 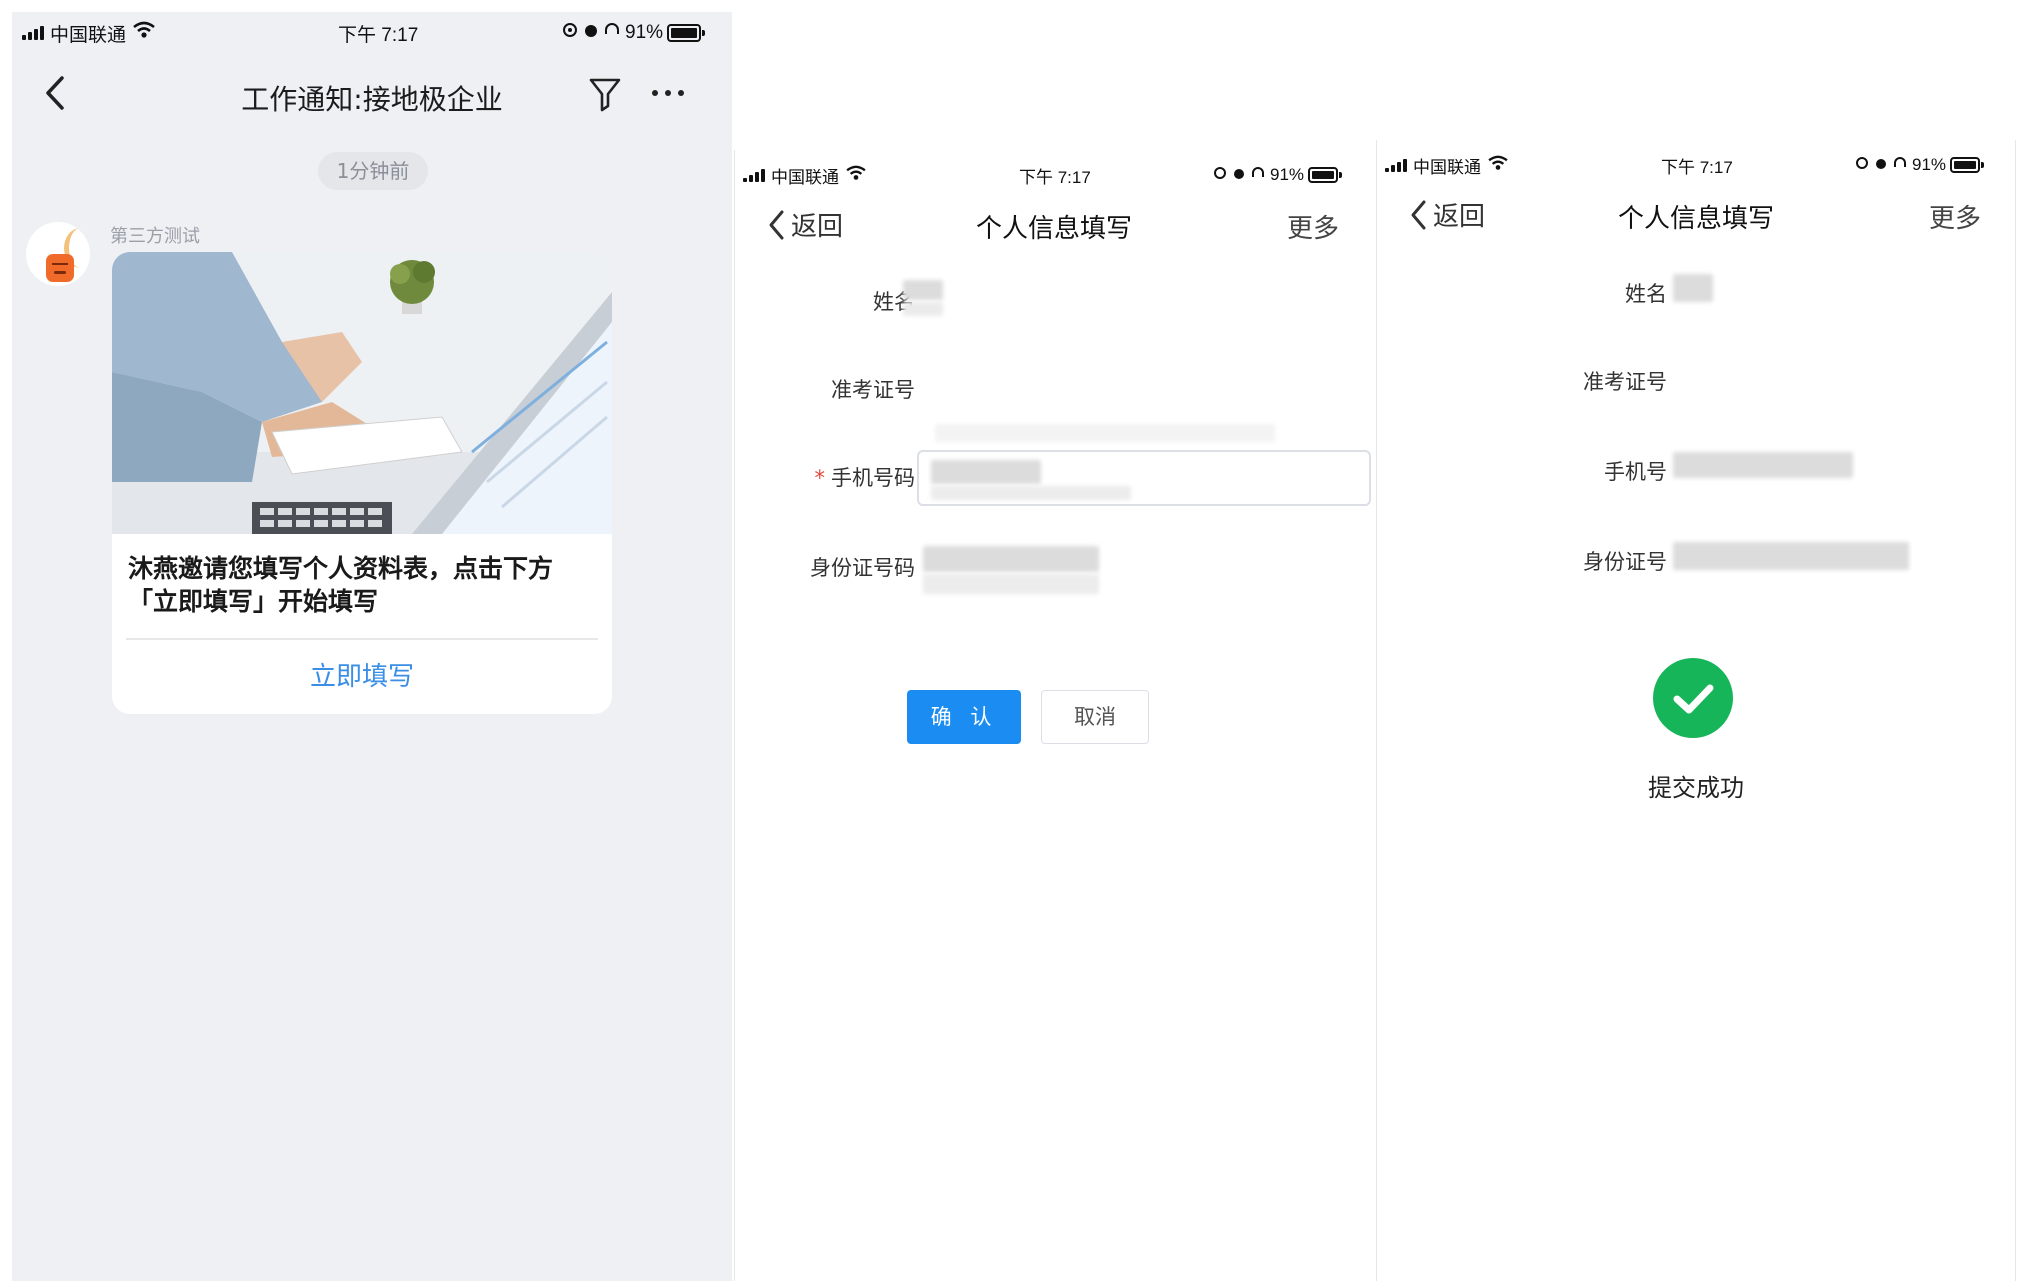 I want to click on filter-icon, so click(x=605, y=96).